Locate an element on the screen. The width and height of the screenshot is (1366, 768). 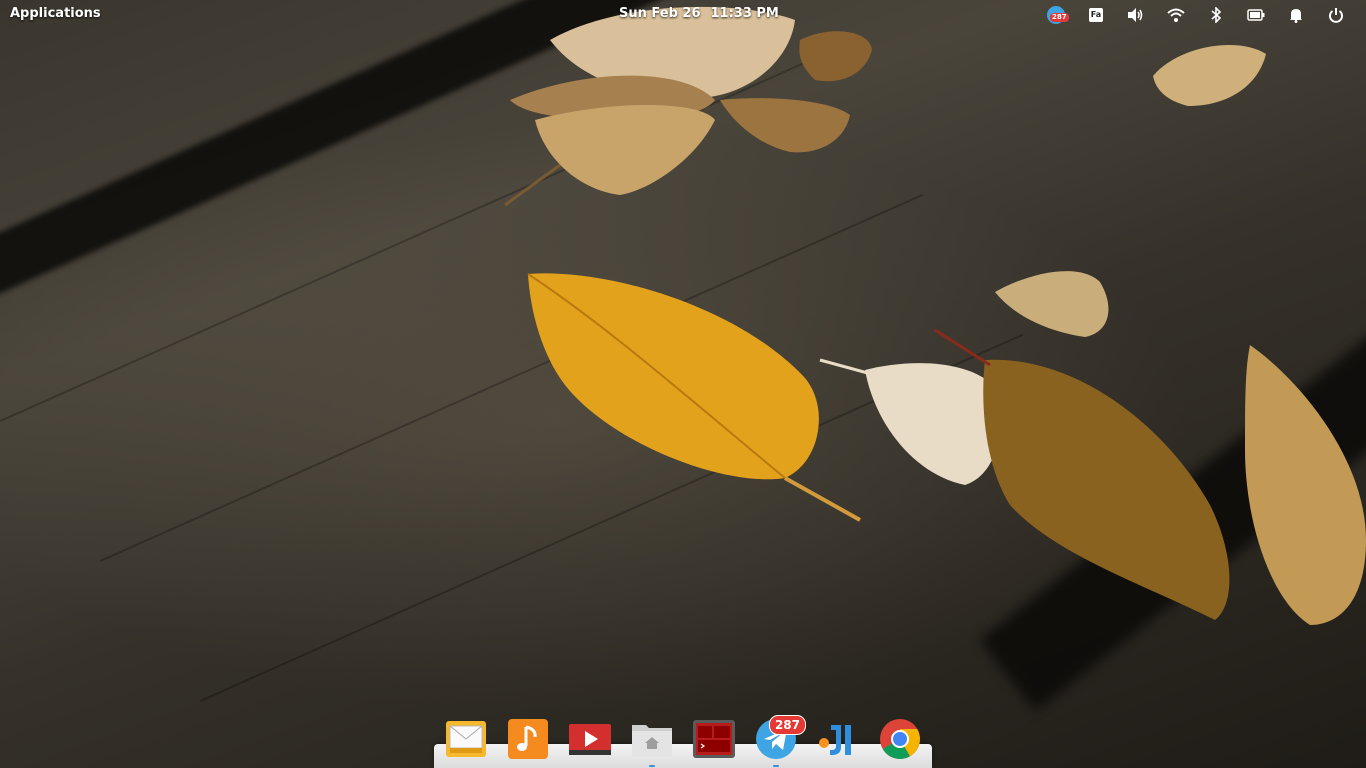
dock-item-jetbrains is located at coordinates (838, 739).